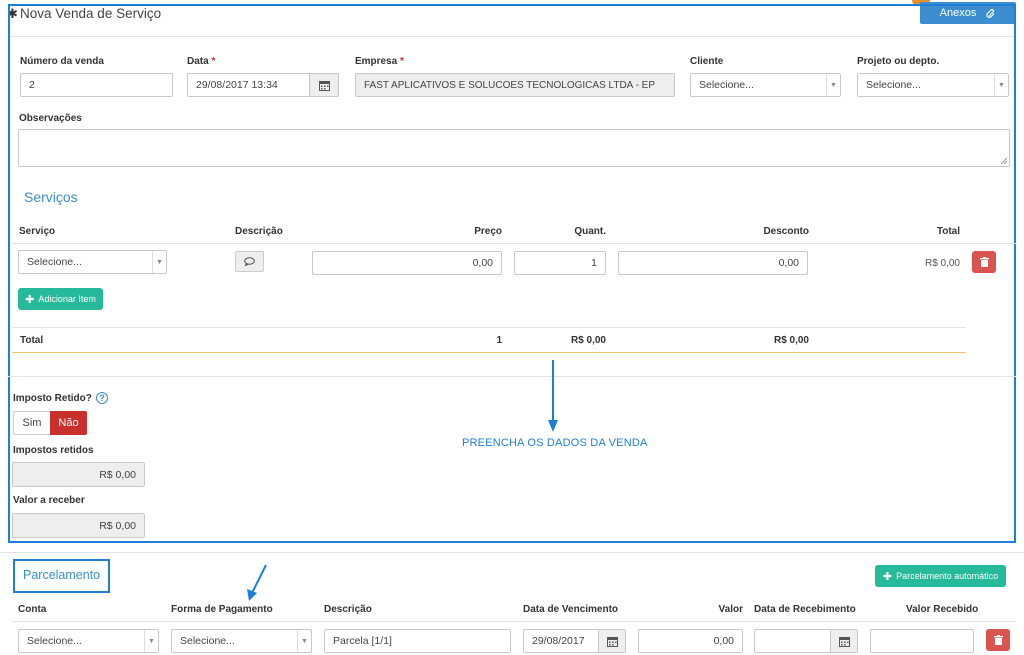  I want to click on help-icon: ?, so click(102, 398).